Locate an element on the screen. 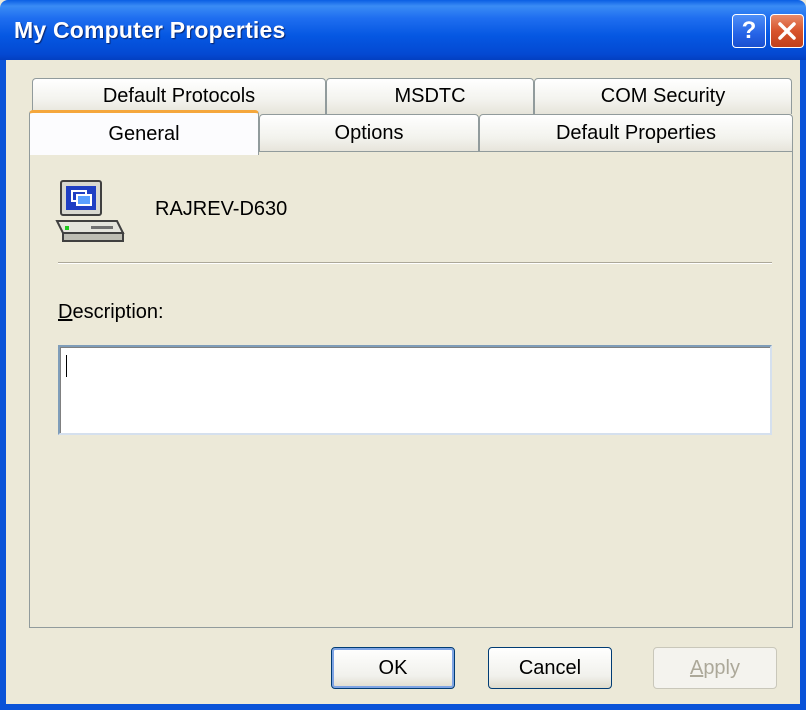 This screenshot has height=710, width=806. cancel-label: Cancel is located at coordinates (550, 667).